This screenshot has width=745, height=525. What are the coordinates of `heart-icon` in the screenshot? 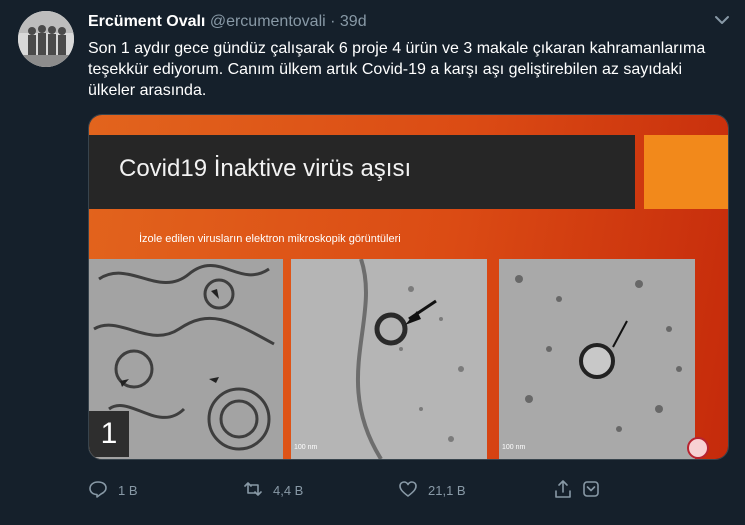 It's located at (408, 490).